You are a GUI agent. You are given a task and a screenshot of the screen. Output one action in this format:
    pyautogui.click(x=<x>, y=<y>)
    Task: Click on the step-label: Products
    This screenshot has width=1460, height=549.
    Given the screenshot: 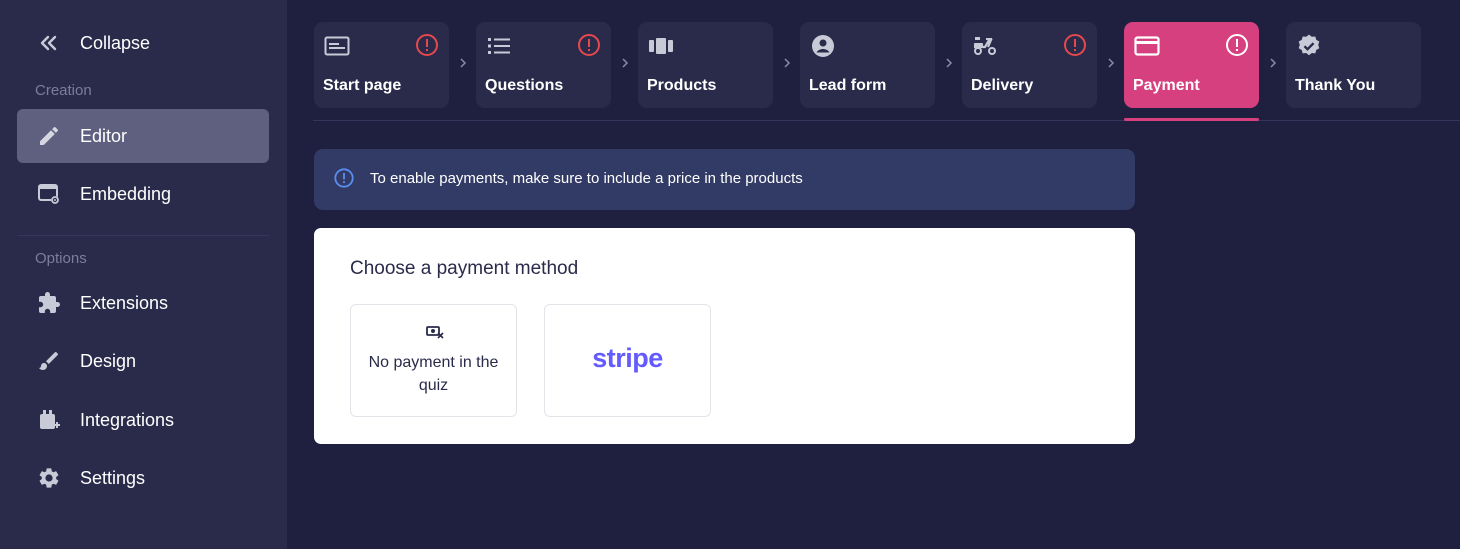 What is the action you would take?
    pyautogui.click(x=682, y=85)
    